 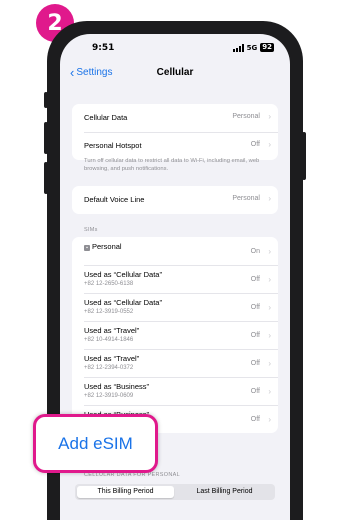 What do you see at coordinates (252, 47) in the screenshot?
I see `network-type: 5G` at bounding box center [252, 47].